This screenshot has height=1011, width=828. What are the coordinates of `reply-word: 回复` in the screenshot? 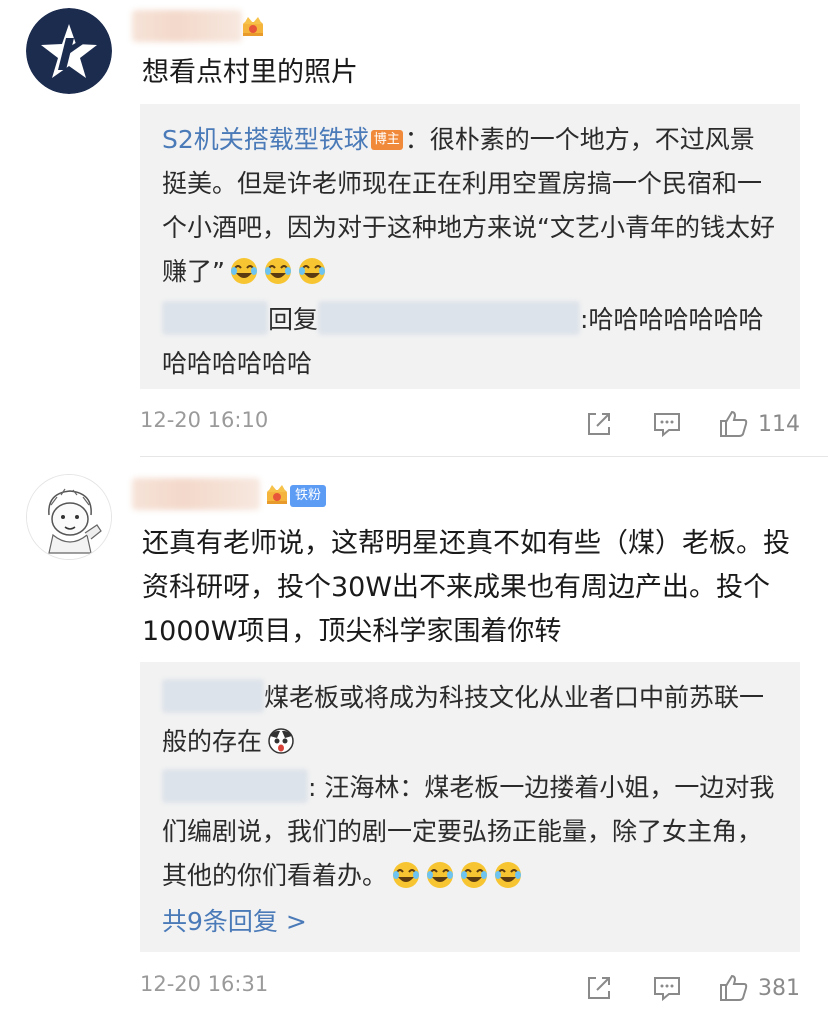 It's located at (293, 319).